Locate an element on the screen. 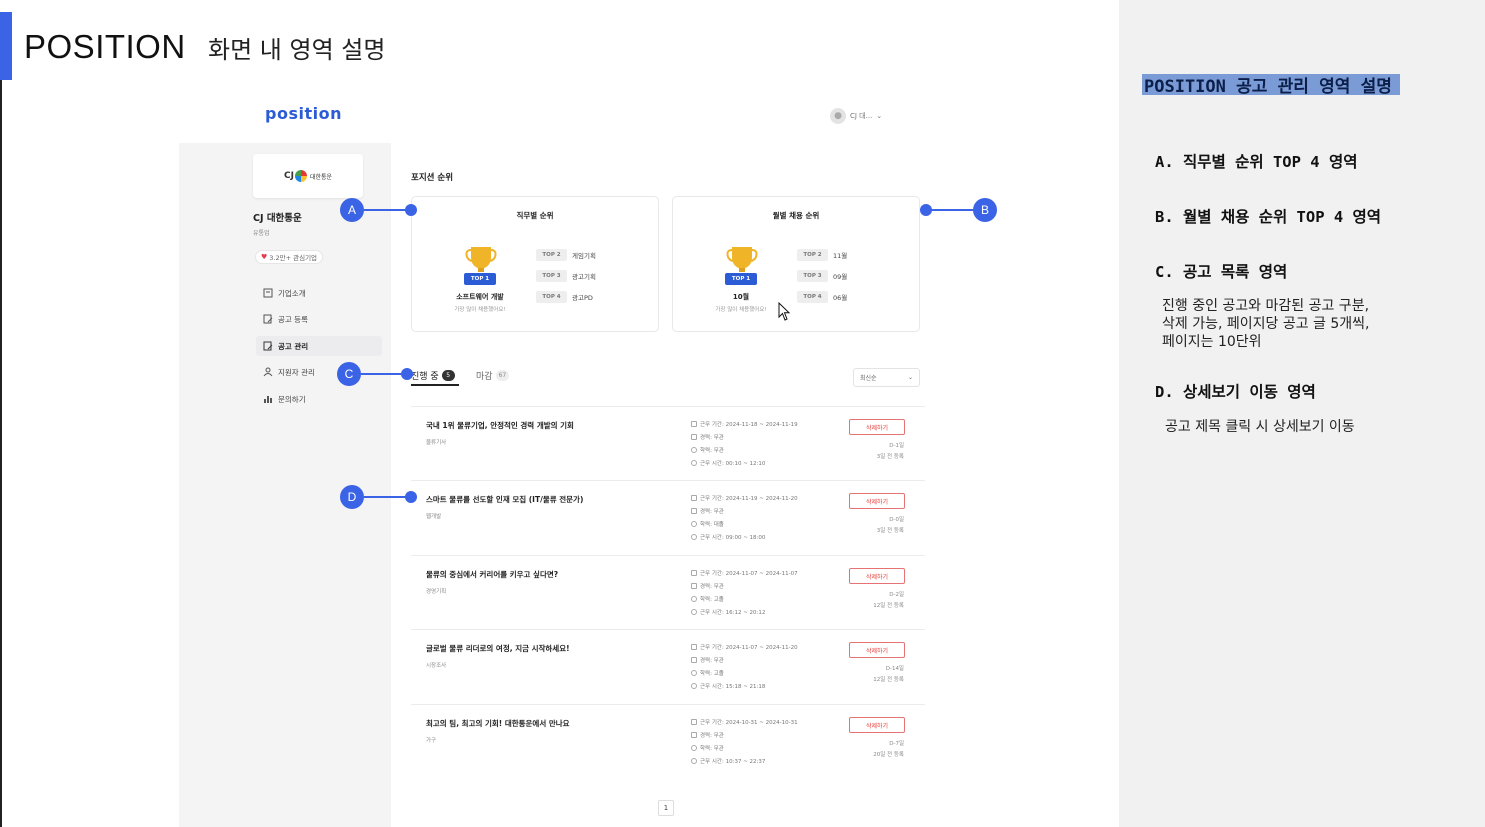 The width and height of the screenshot is (1485, 827). sidebar-item-label: 공고 등록 is located at coordinates (293, 319).